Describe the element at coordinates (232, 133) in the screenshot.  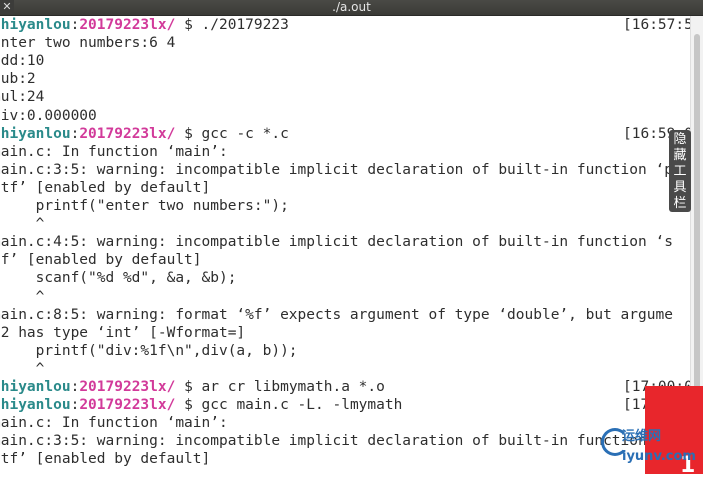
I see `prompt-command: $ gcc -c *.c` at that location.